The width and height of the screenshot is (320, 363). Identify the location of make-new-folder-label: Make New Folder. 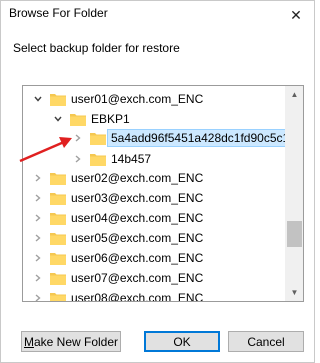
(71, 341).